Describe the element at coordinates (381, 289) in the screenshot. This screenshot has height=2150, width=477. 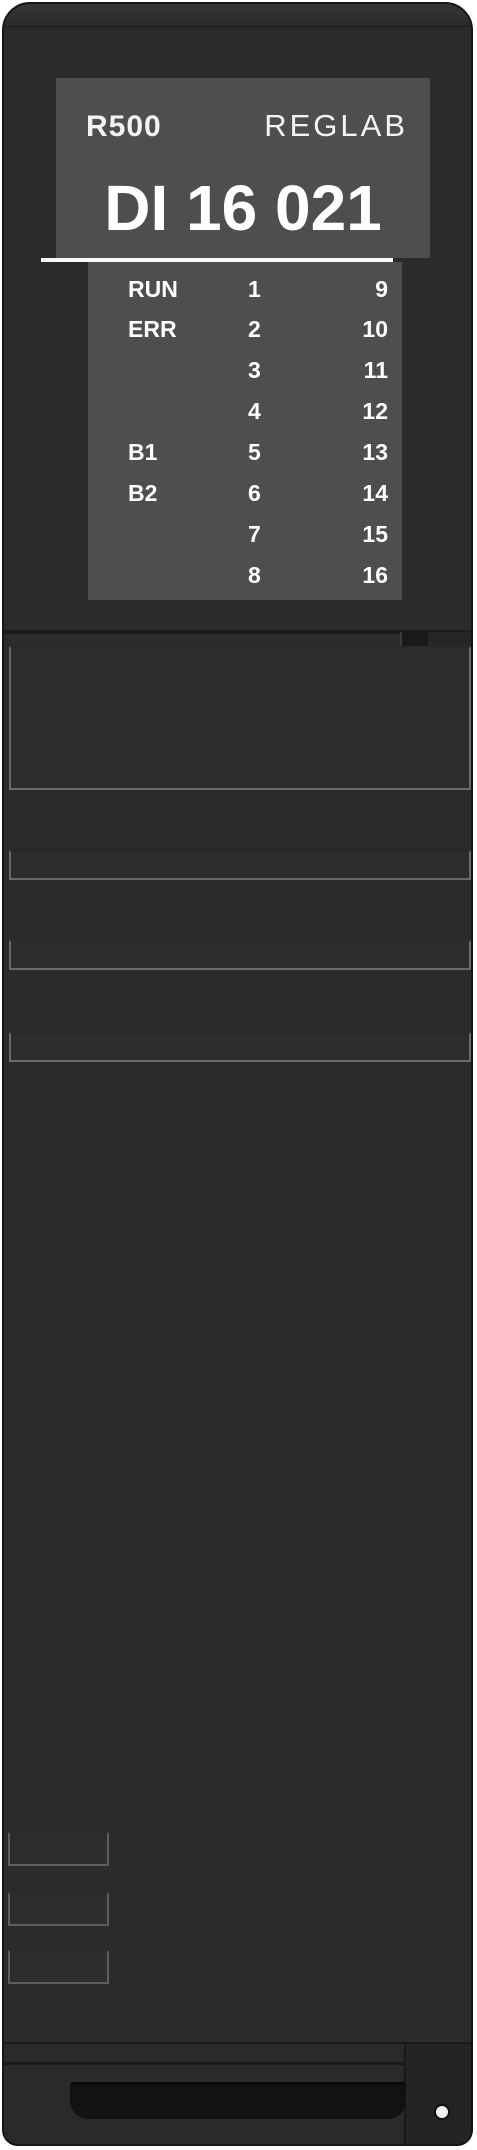
I see `channel-number: 9` at that location.